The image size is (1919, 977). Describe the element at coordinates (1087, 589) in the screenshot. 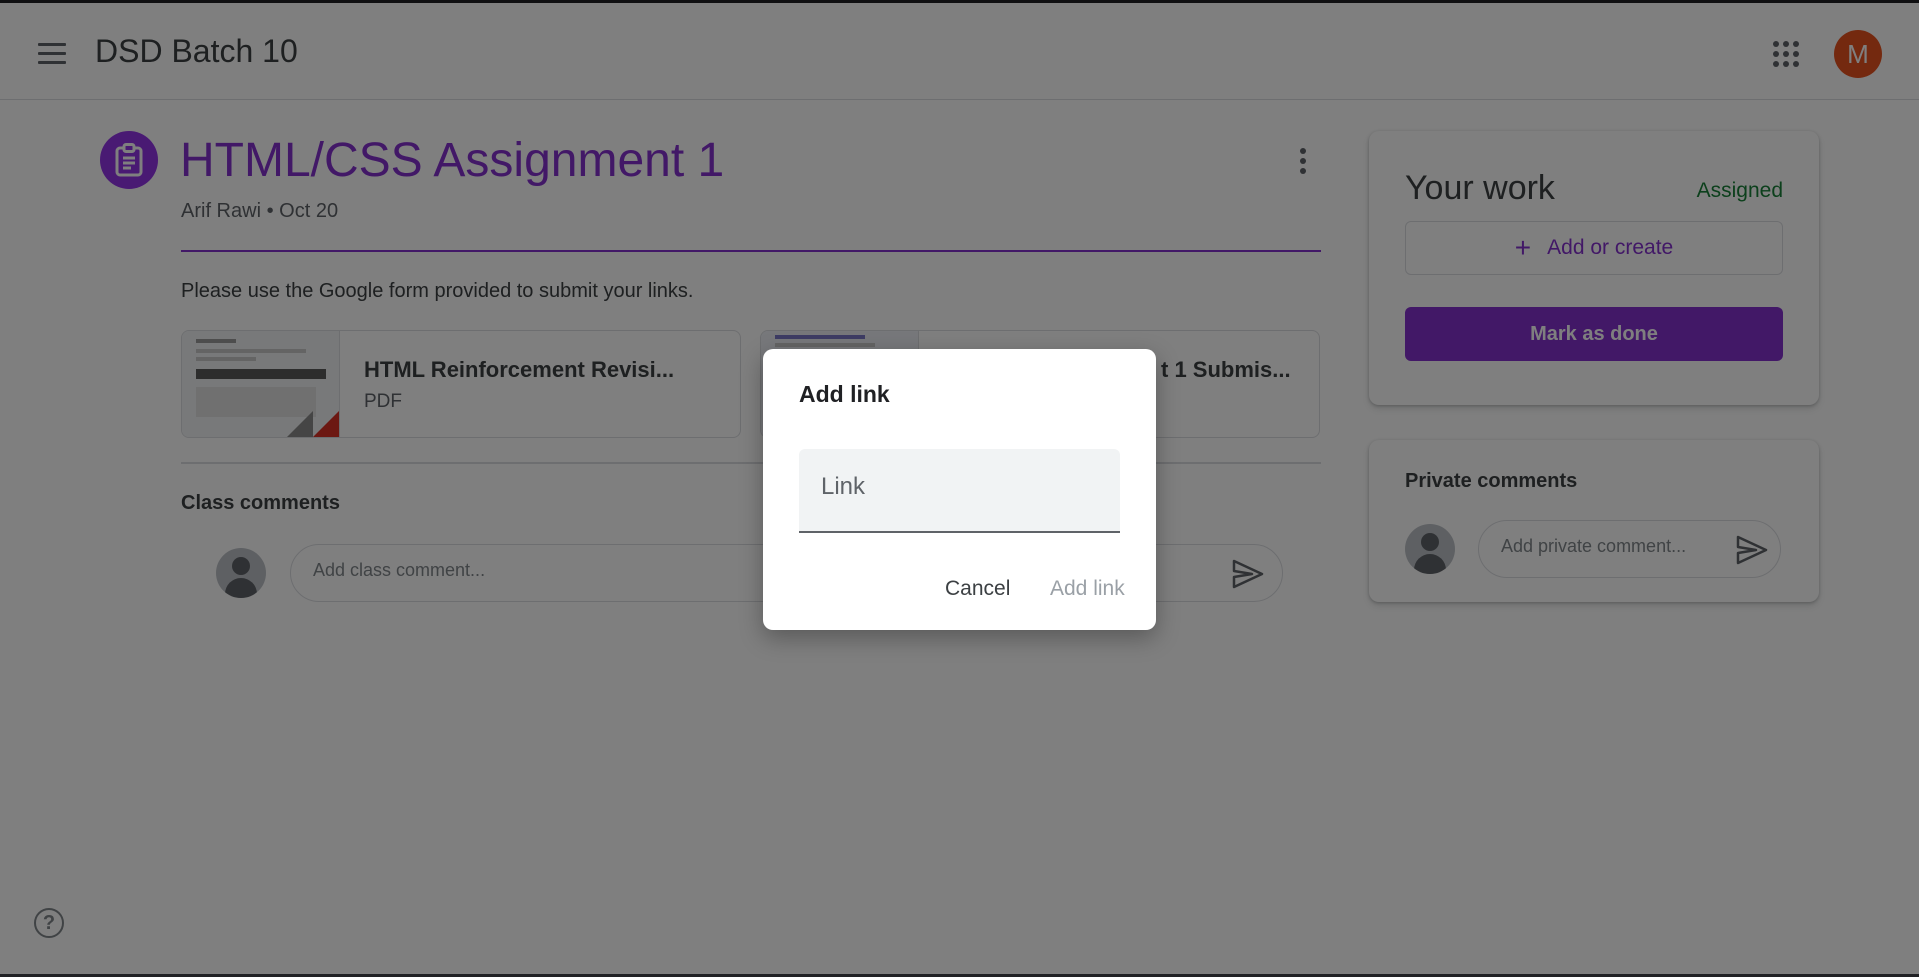

I see `add-link-button: Add link` at that location.